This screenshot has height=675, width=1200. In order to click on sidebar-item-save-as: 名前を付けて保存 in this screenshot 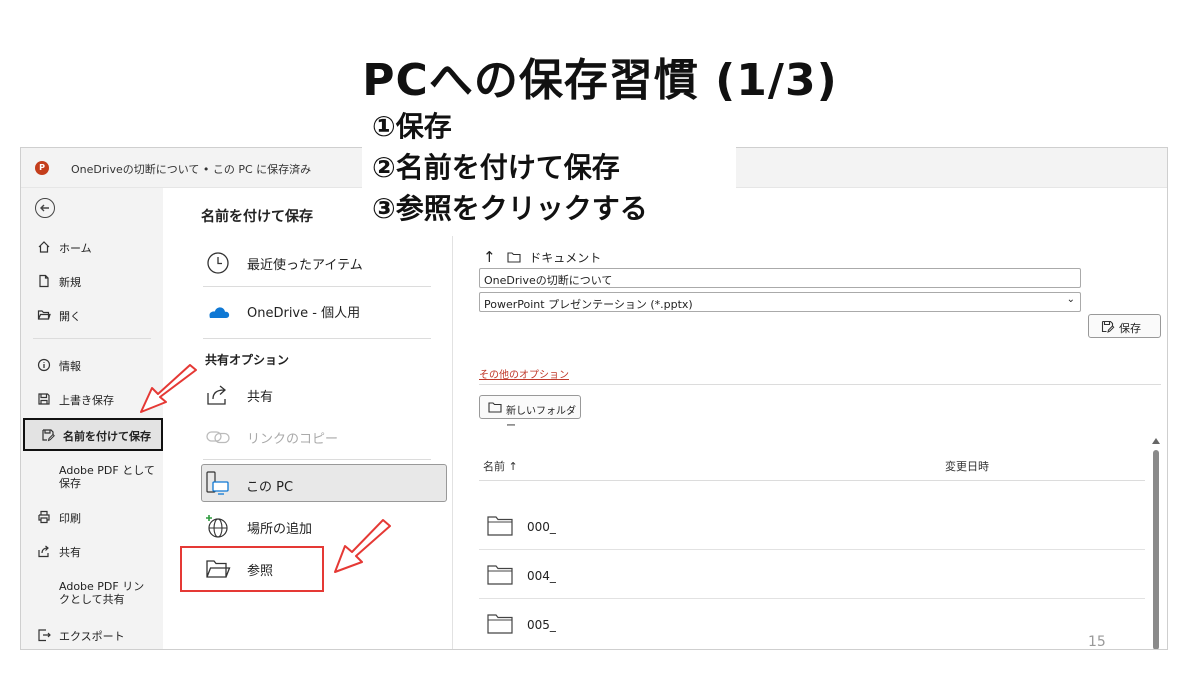, I will do `click(93, 434)`.